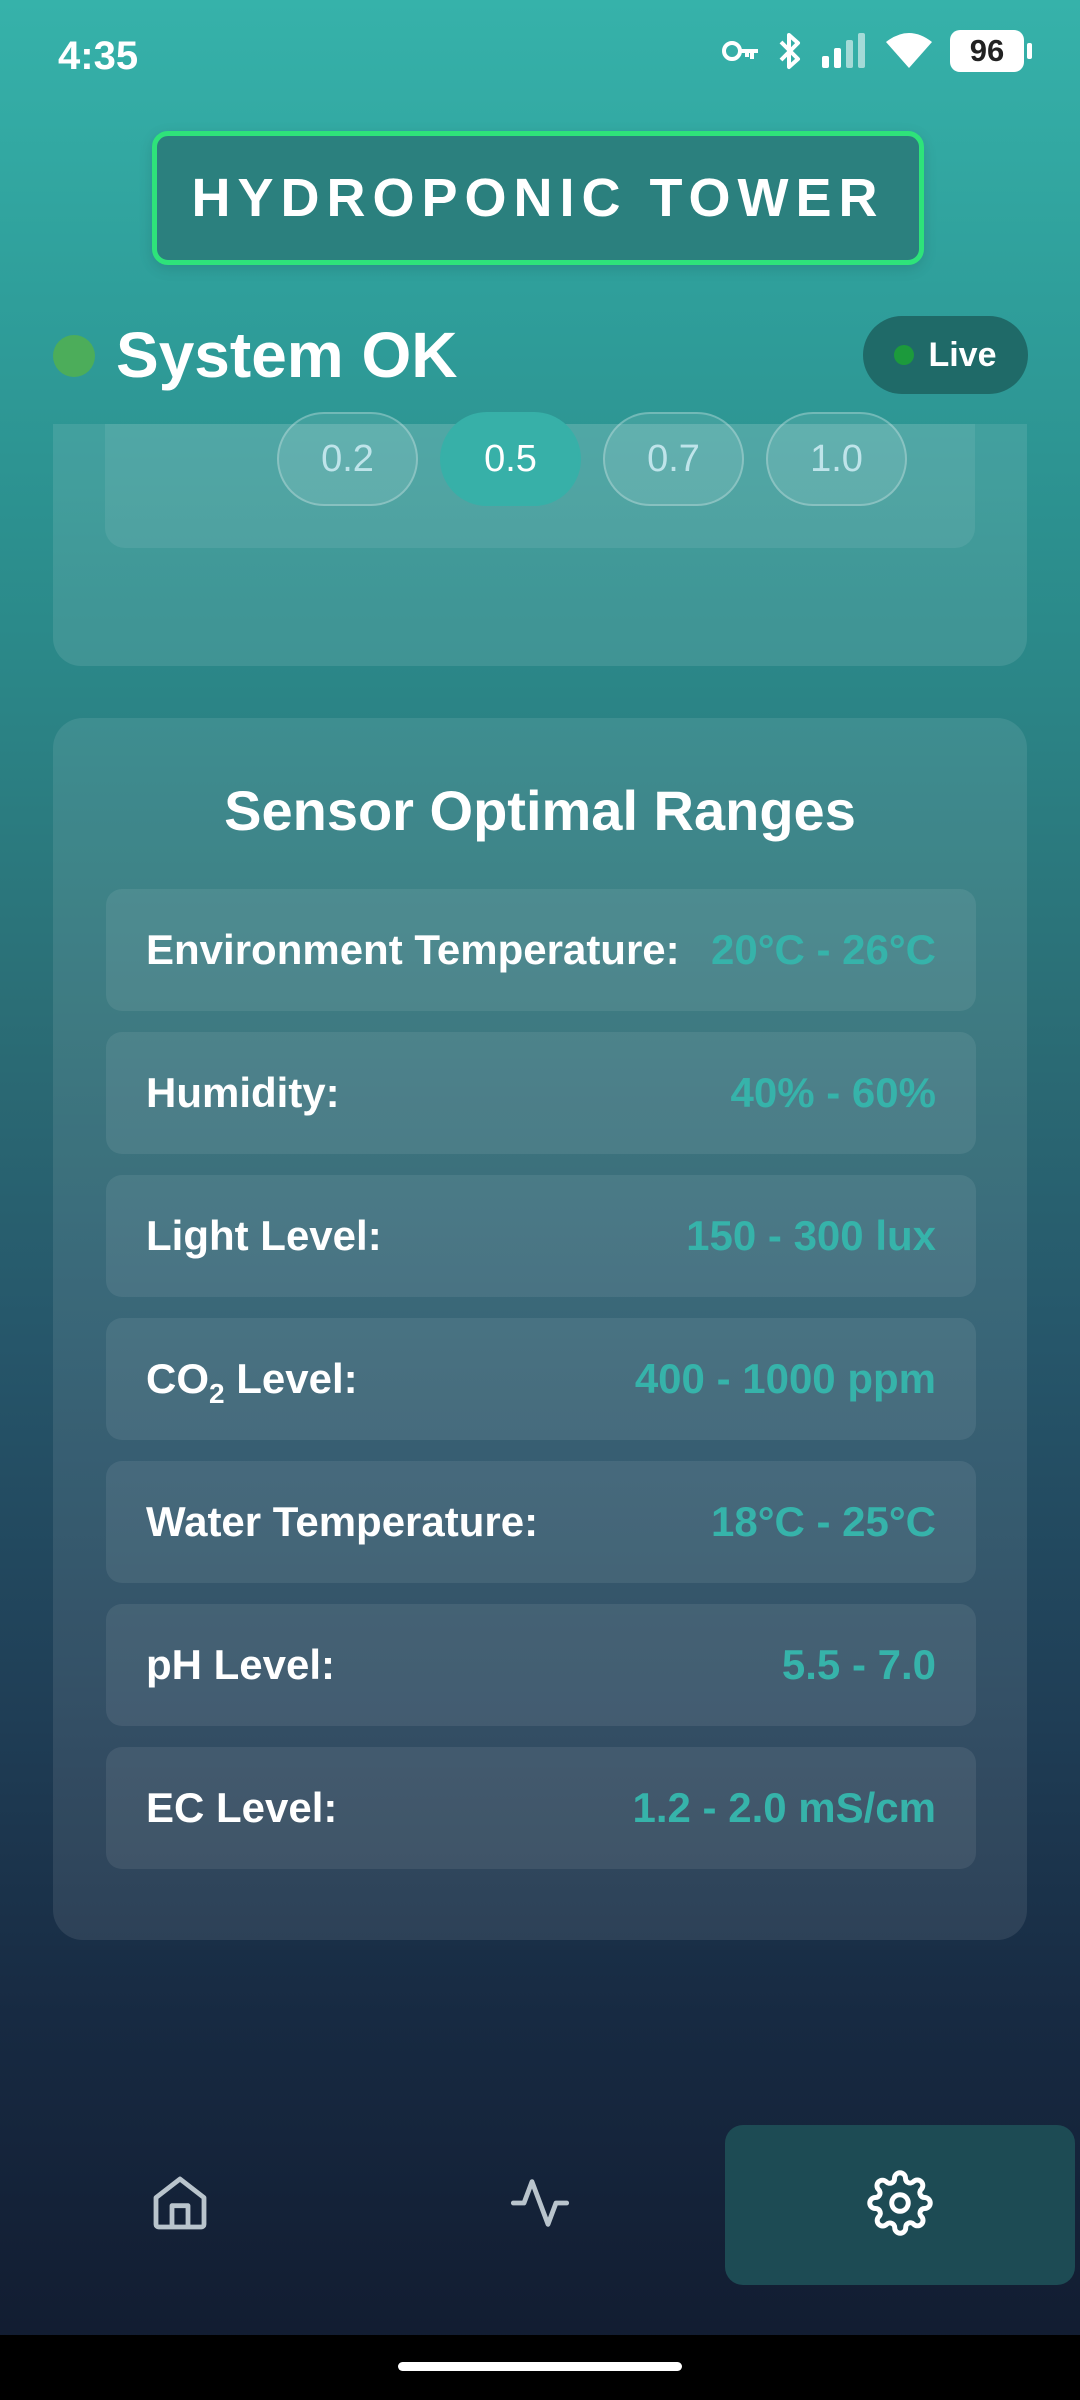  Describe the element at coordinates (540, 2366) in the screenshot. I see `home-gesture-bar` at that location.